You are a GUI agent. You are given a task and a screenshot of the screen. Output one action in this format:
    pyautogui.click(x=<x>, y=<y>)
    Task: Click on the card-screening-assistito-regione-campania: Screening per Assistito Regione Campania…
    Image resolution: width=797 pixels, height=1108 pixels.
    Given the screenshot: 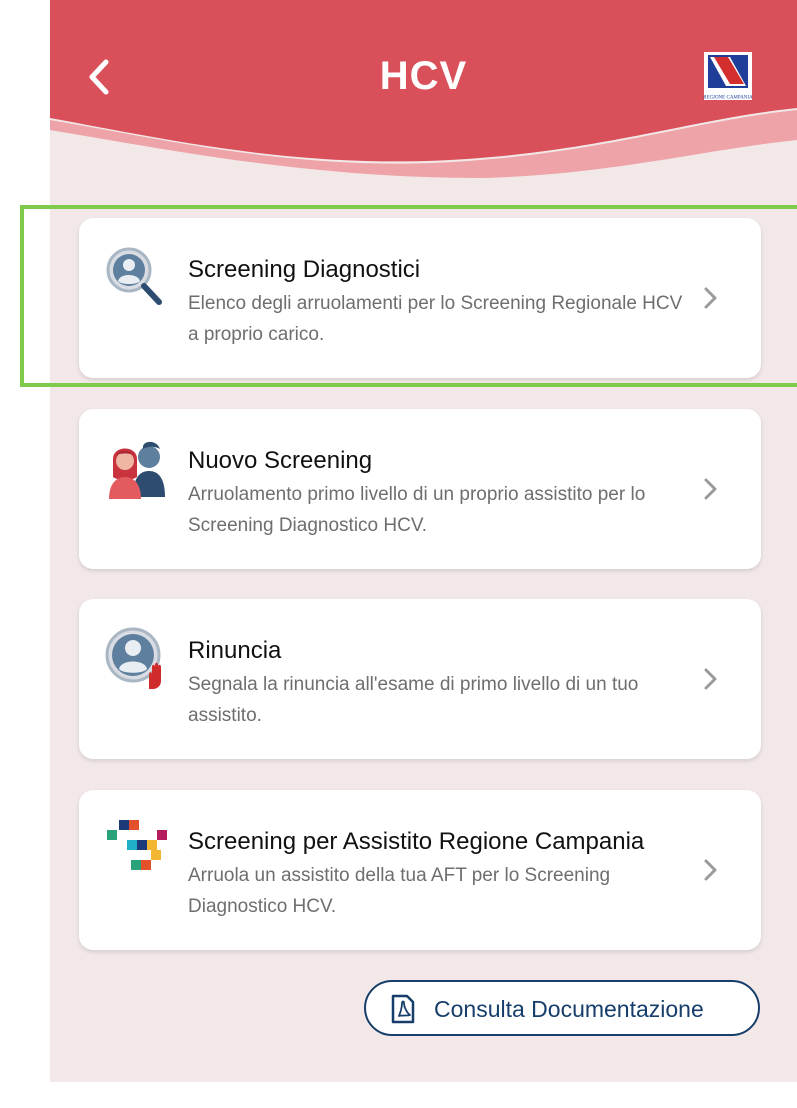 What is the action you would take?
    pyautogui.click(x=420, y=870)
    